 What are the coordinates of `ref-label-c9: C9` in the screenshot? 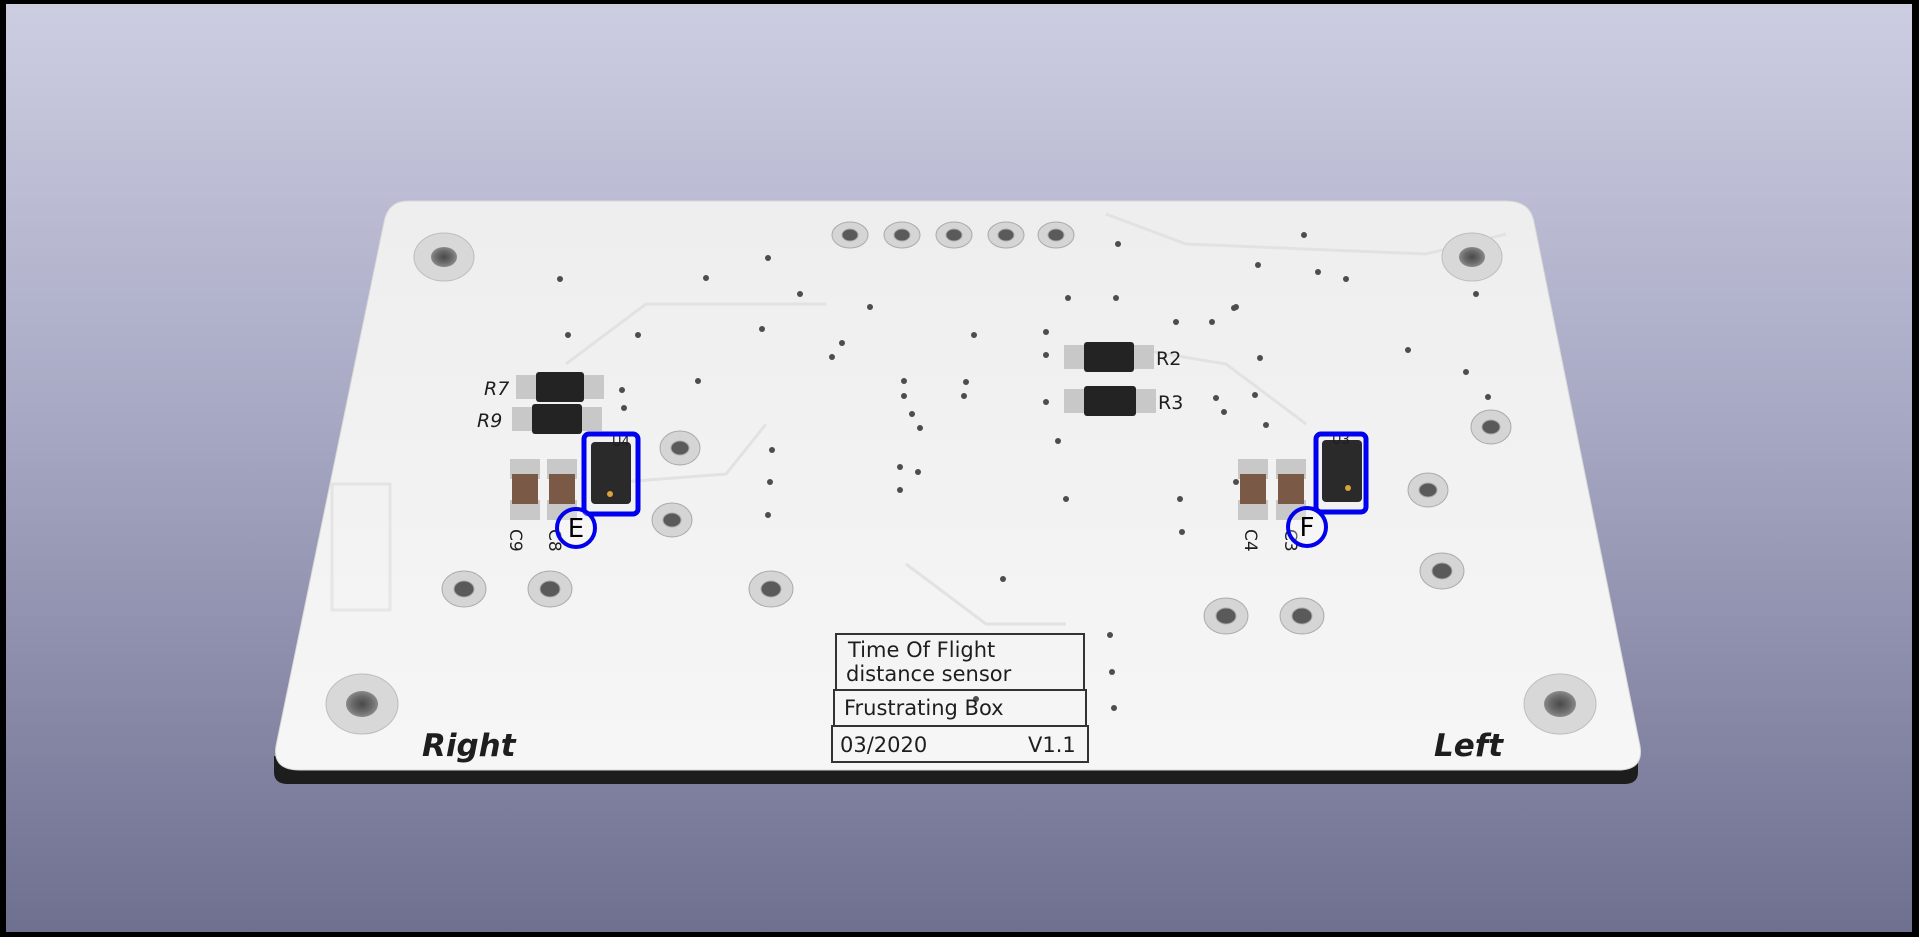 It's located at (515, 540).